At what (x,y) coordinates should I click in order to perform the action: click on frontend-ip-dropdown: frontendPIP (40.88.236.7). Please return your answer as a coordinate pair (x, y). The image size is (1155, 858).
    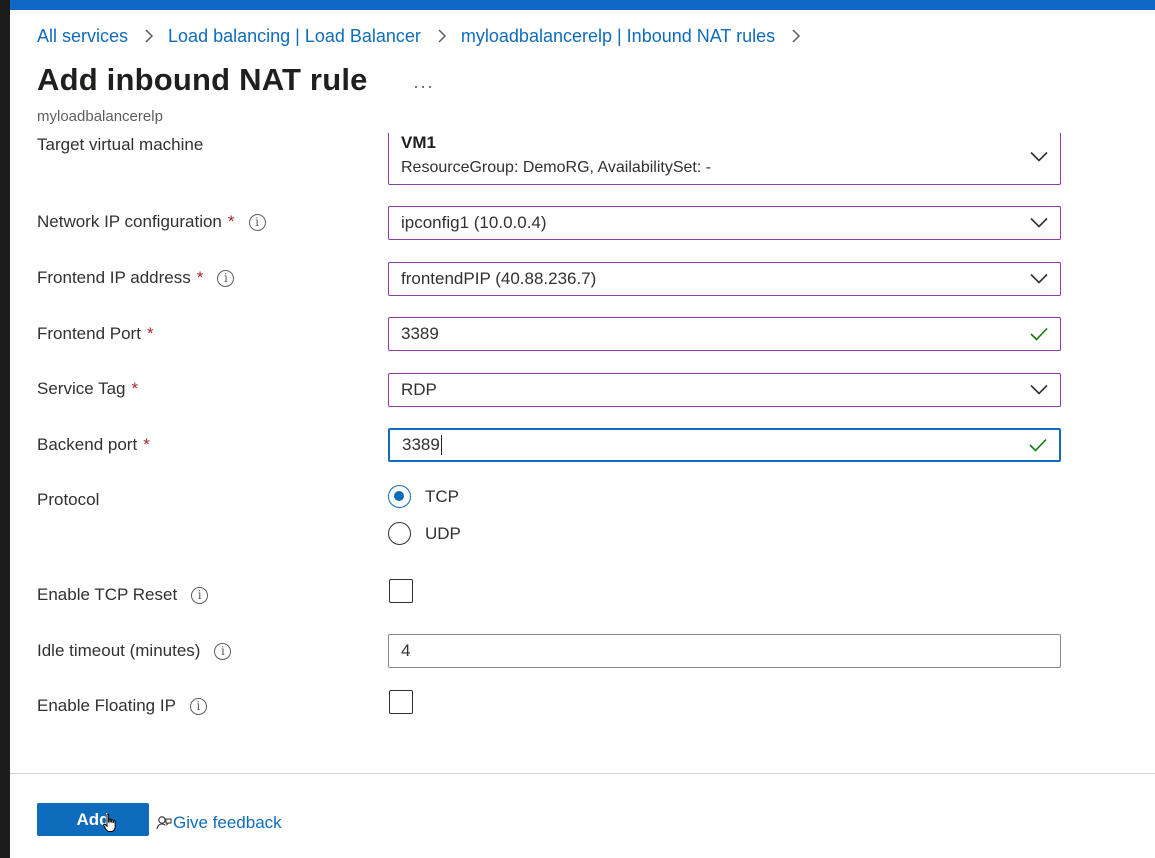
    Looking at the image, I should click on (724, 279).